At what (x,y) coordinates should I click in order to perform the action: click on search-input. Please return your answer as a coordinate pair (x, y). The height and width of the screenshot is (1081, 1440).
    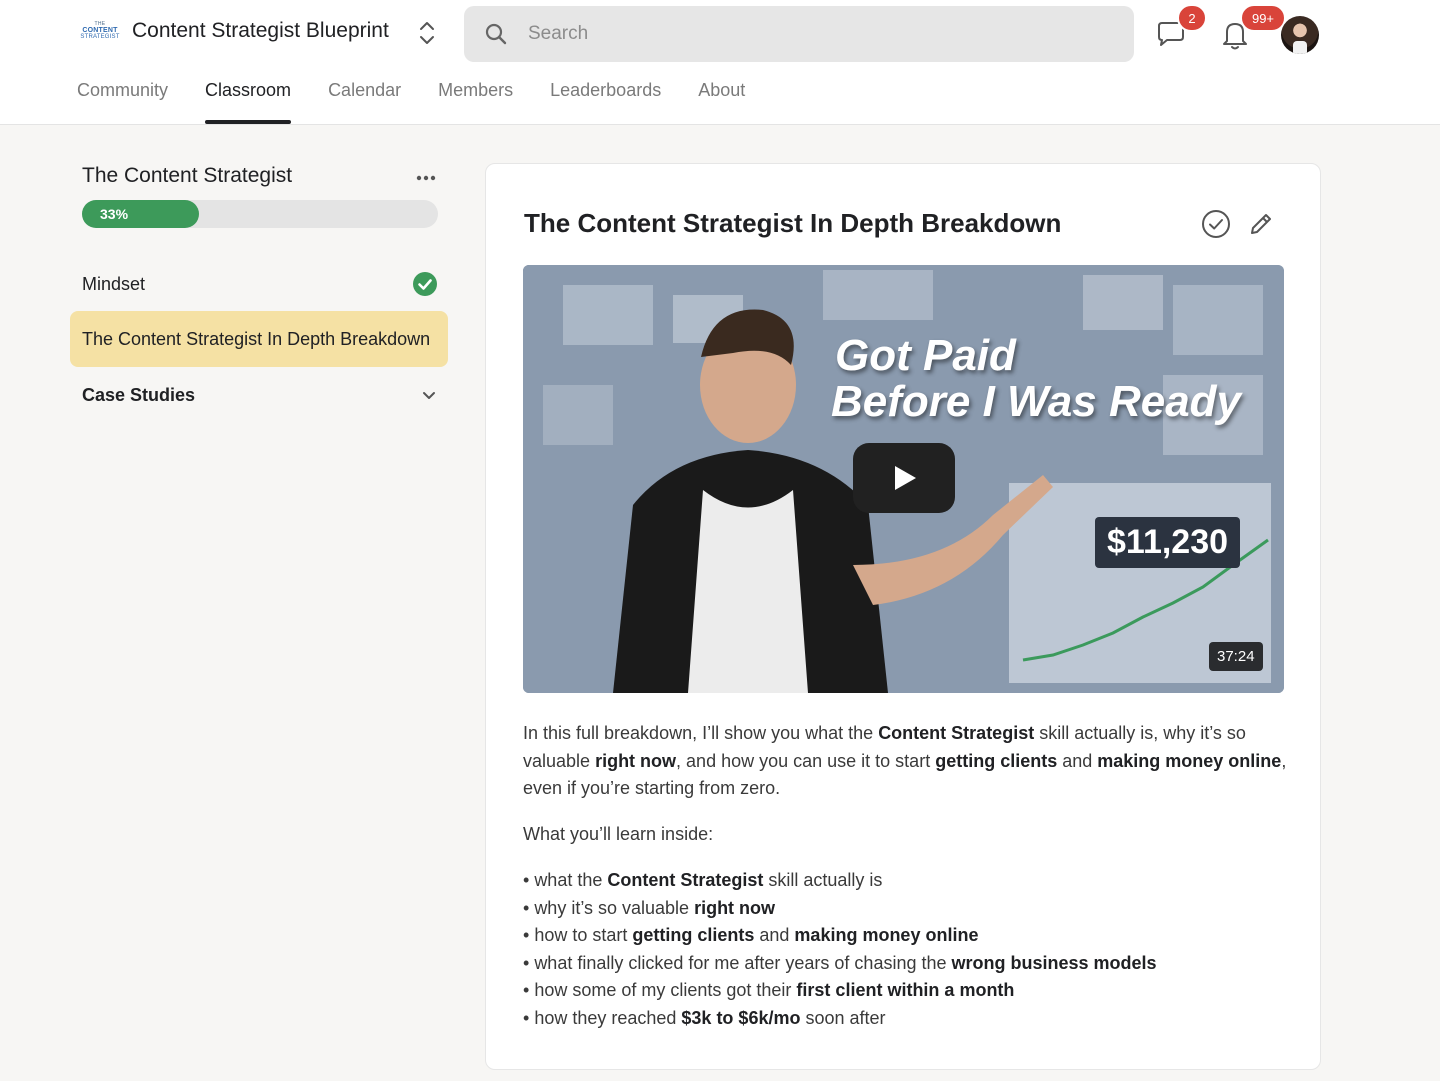
    Looking at the image, I should click on (808, 34).